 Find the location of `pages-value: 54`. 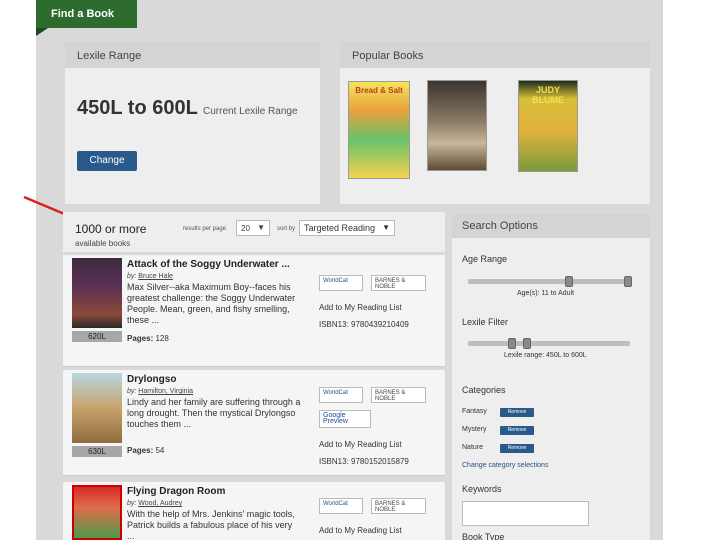

pages-value: 54 is located at coordinates (160, 450).